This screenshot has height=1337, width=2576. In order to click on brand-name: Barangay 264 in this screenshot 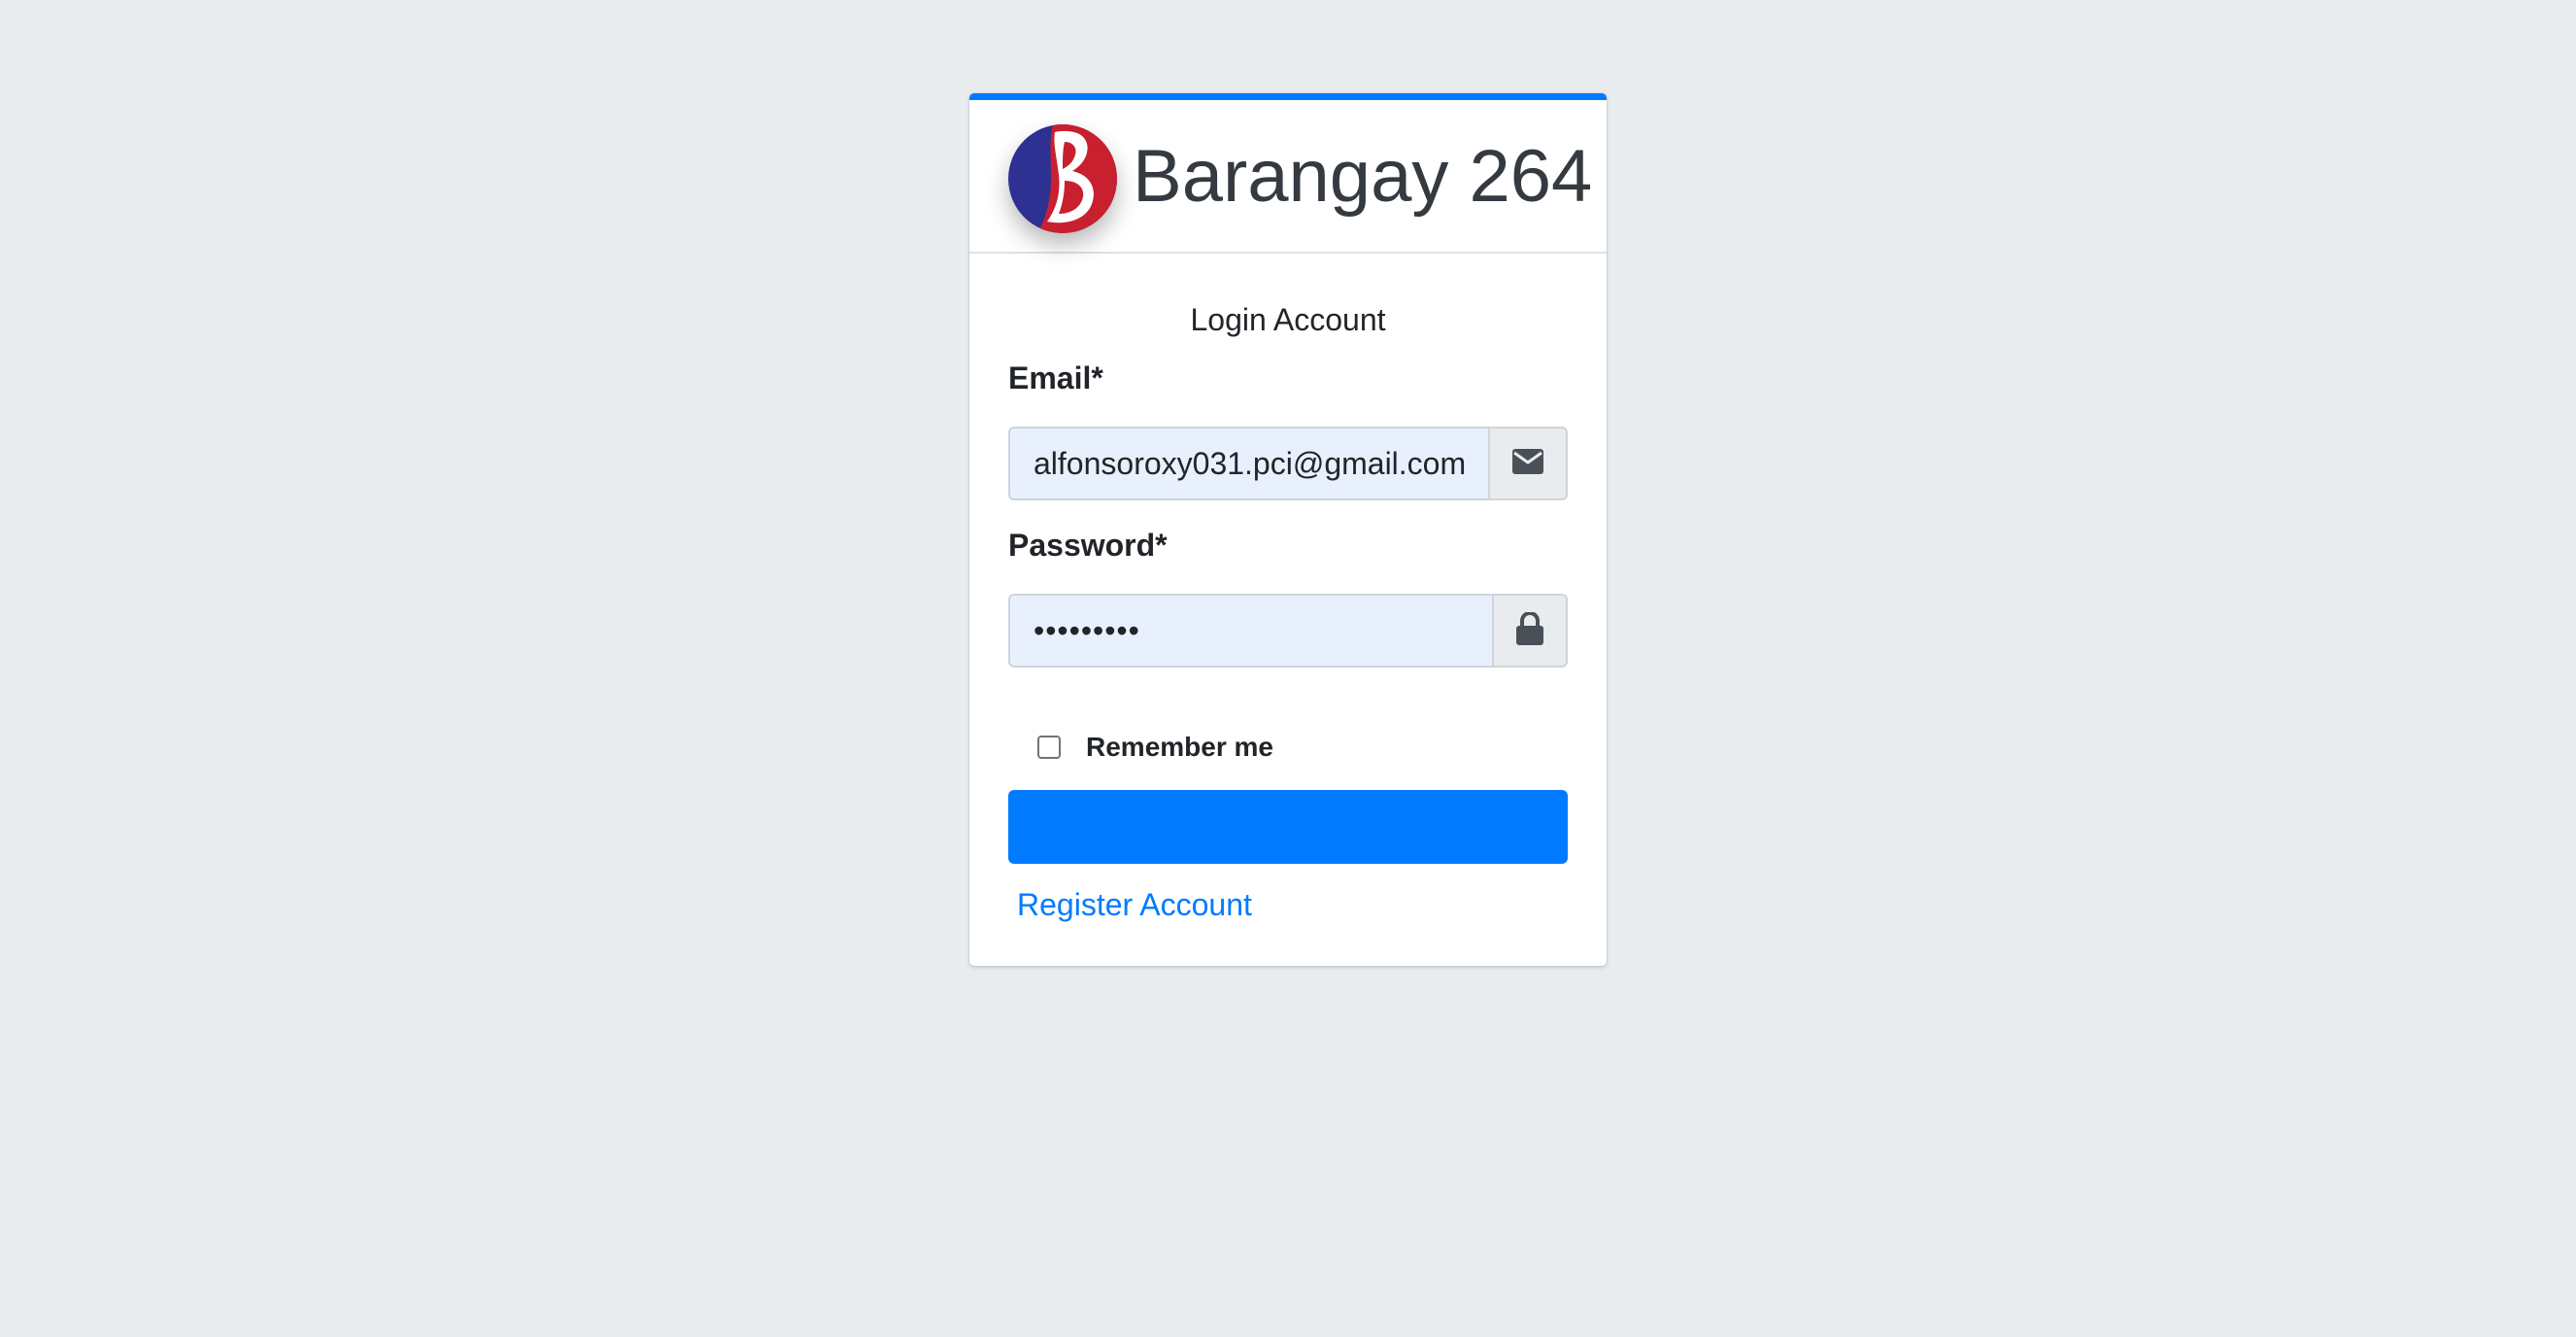, I will do `click(1363, 176)`.